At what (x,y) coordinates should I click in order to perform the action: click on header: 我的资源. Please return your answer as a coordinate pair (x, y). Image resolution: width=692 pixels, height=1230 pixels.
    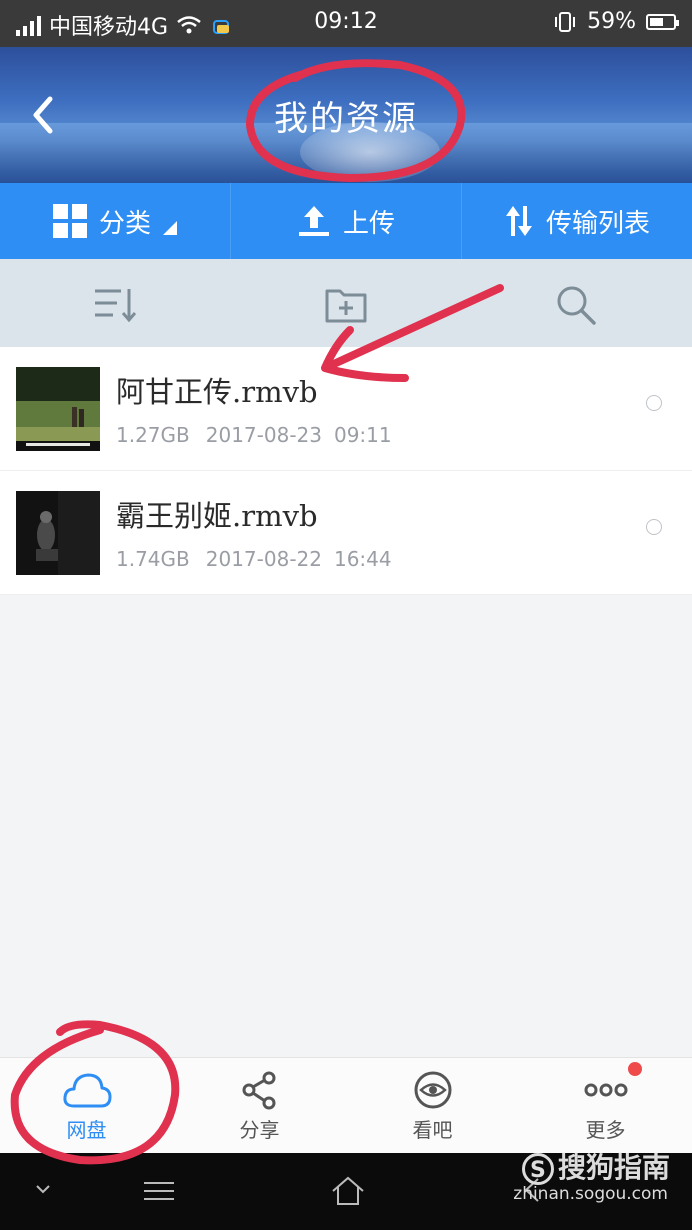
    Looking at the image, I should click on (346, 115).